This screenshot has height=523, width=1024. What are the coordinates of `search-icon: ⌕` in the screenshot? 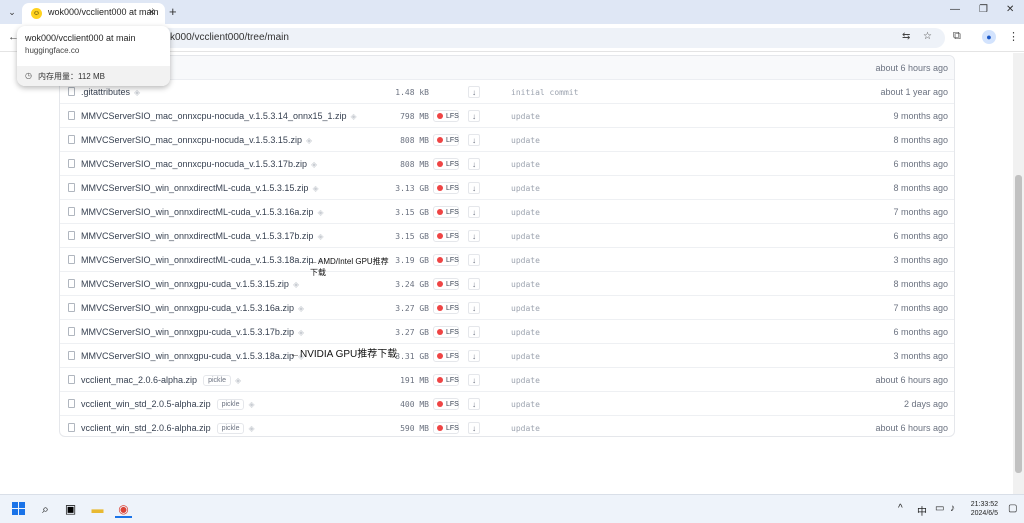 It's located at (45, 509).